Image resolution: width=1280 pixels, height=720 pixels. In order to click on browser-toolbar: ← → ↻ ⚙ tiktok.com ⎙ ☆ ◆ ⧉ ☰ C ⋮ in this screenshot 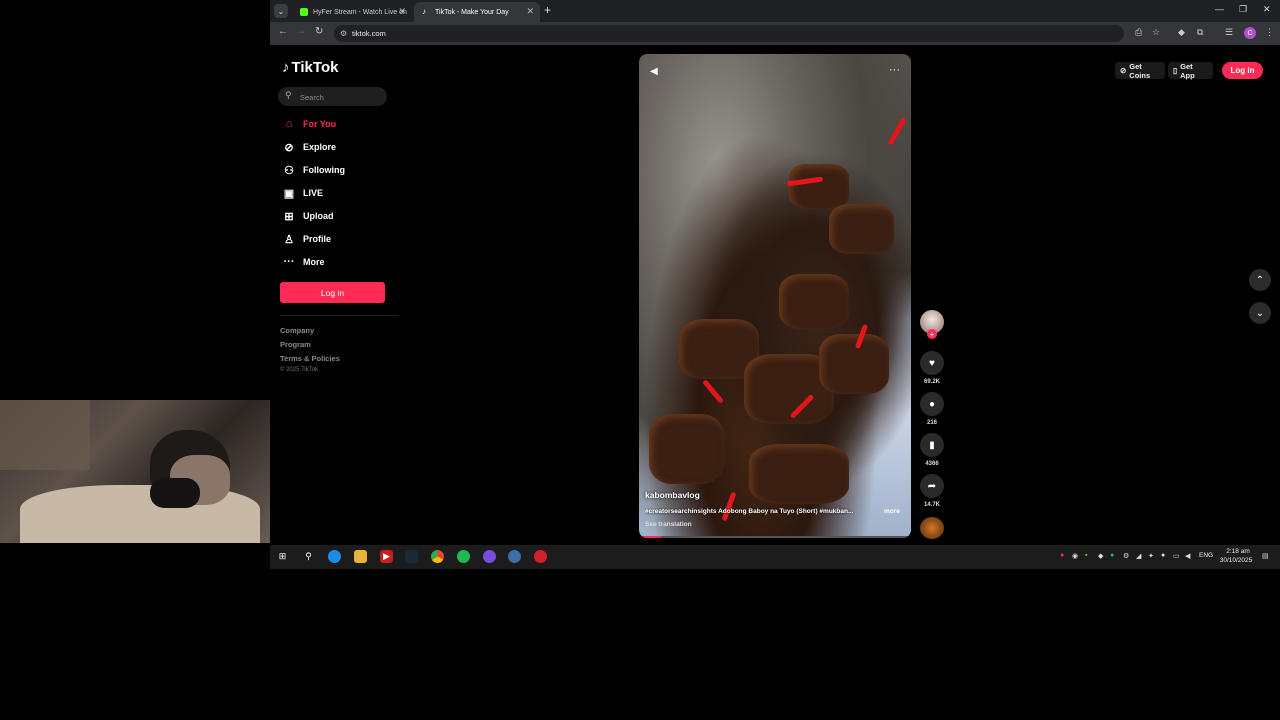, I will do `click(775, 33)`.